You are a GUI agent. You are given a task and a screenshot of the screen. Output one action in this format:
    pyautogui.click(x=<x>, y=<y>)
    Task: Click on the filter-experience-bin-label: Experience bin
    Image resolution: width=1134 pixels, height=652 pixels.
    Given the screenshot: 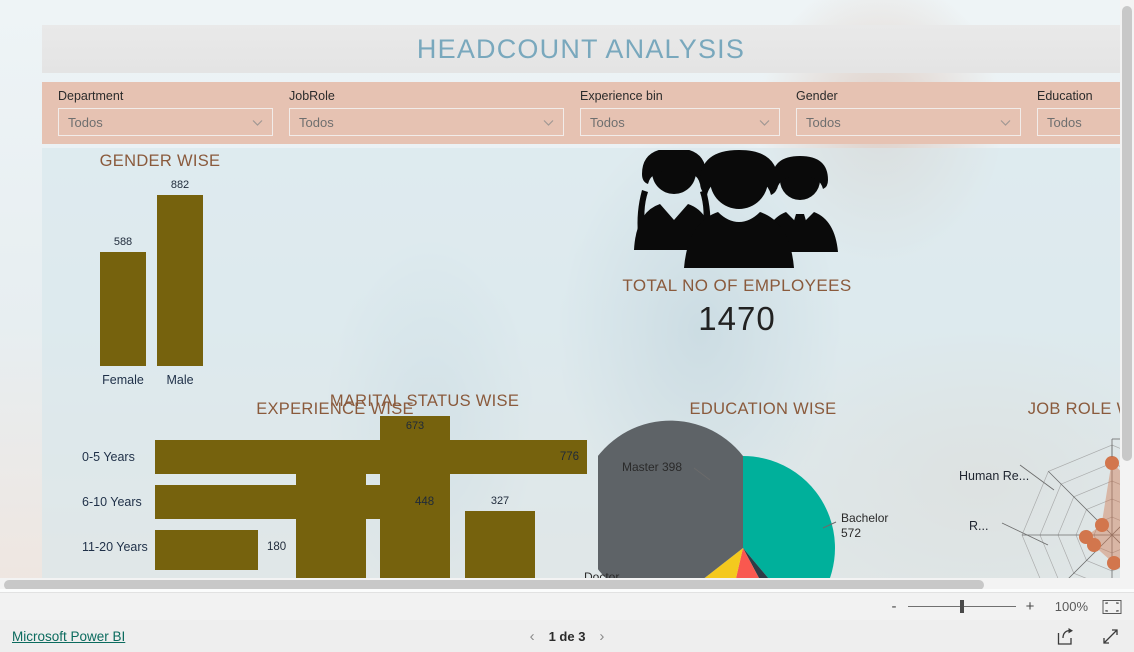 What is the action you would take?
    pyautogui.click(x=621, y=96)
    